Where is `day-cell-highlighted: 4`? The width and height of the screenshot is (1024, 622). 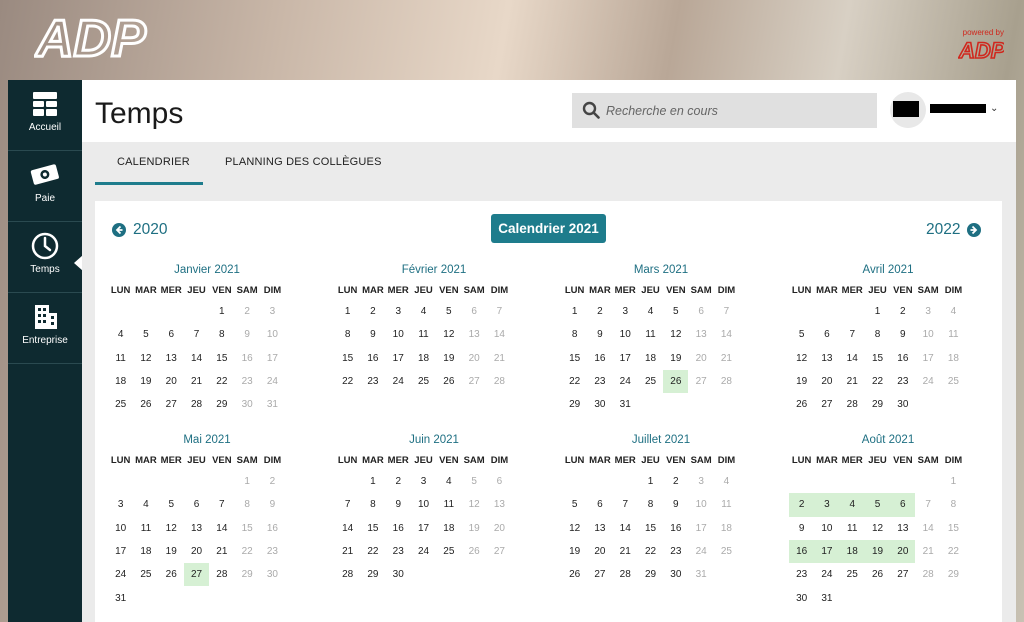 day-cell-highlighted: 4 is located at coordinates (852, 505).